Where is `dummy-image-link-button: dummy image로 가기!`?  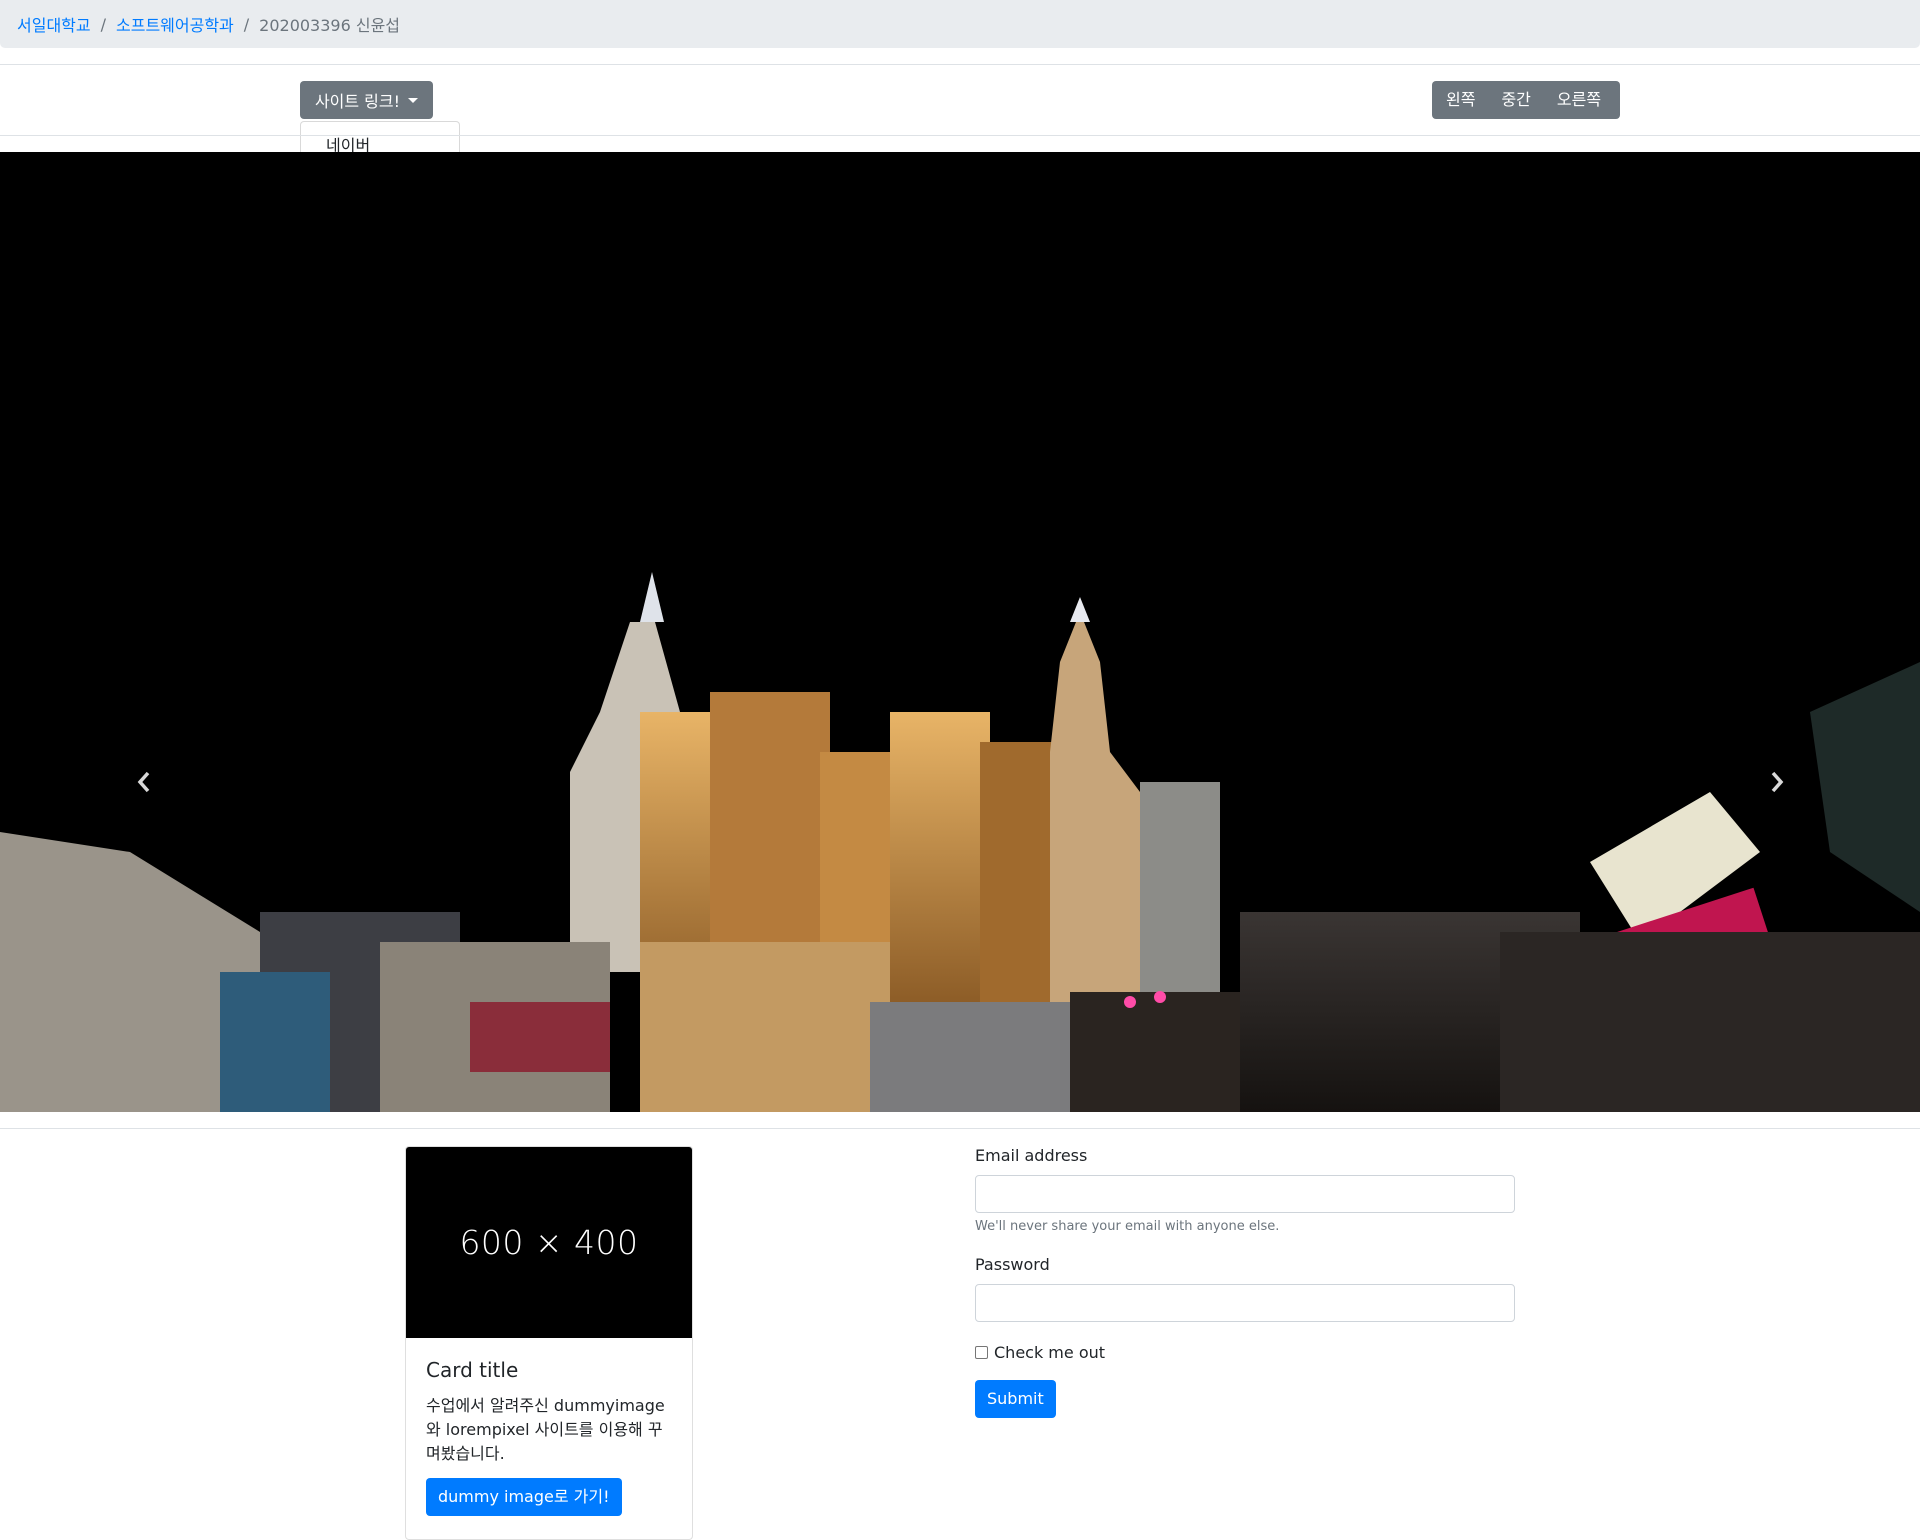 dummy-image-link-button: dummy image로 가기! is located at coordinates (524, 1497).